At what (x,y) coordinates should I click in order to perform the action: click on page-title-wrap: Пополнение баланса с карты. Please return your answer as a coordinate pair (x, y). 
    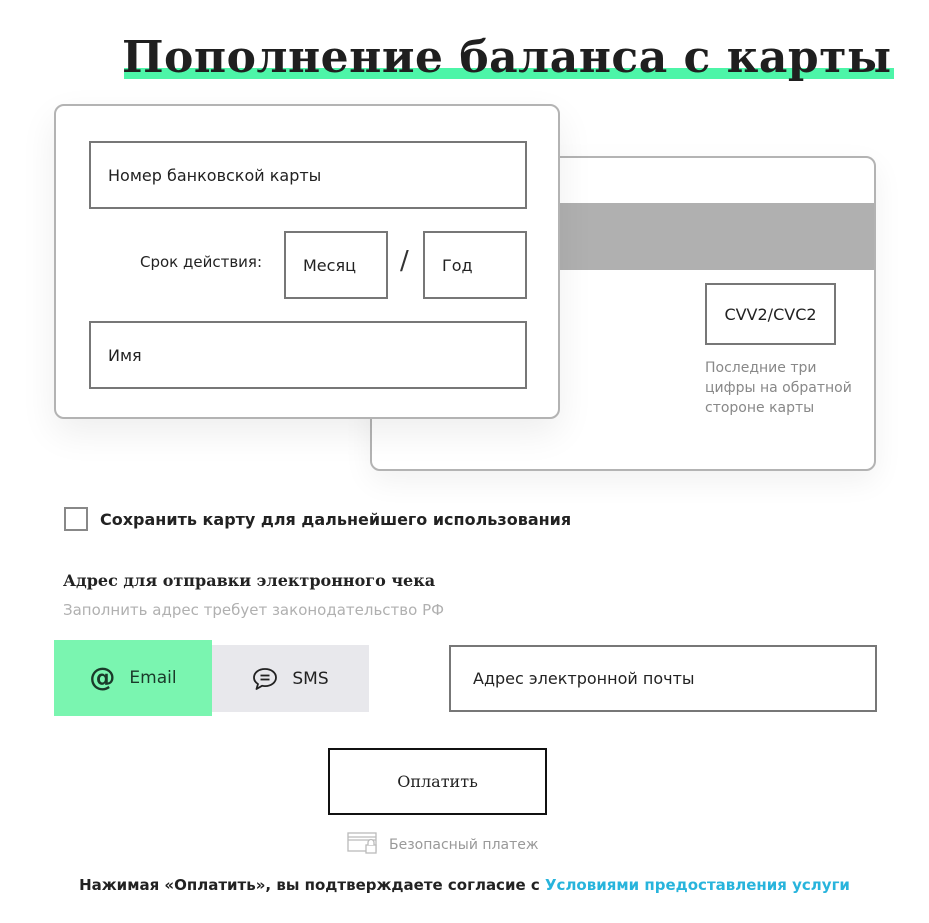
    Looking at the image, I should click on (508, 58).